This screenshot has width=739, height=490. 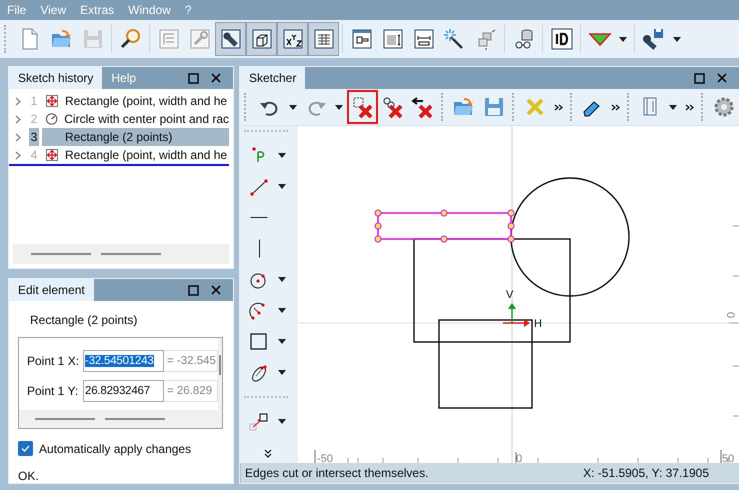 I want to click on id-icon, so click(x=562, y=39).